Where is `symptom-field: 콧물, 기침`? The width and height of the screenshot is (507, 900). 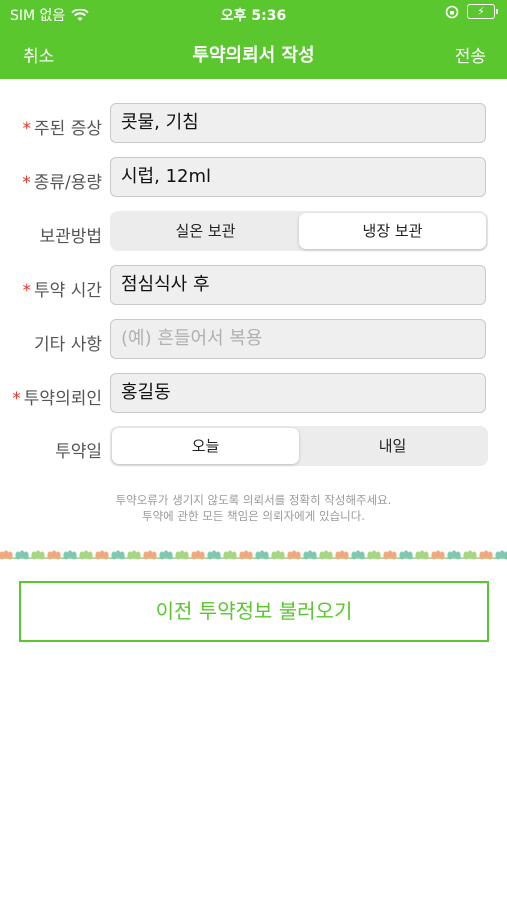
symptom-field: 콧물, 기침 is located at coordinates (298, 123).